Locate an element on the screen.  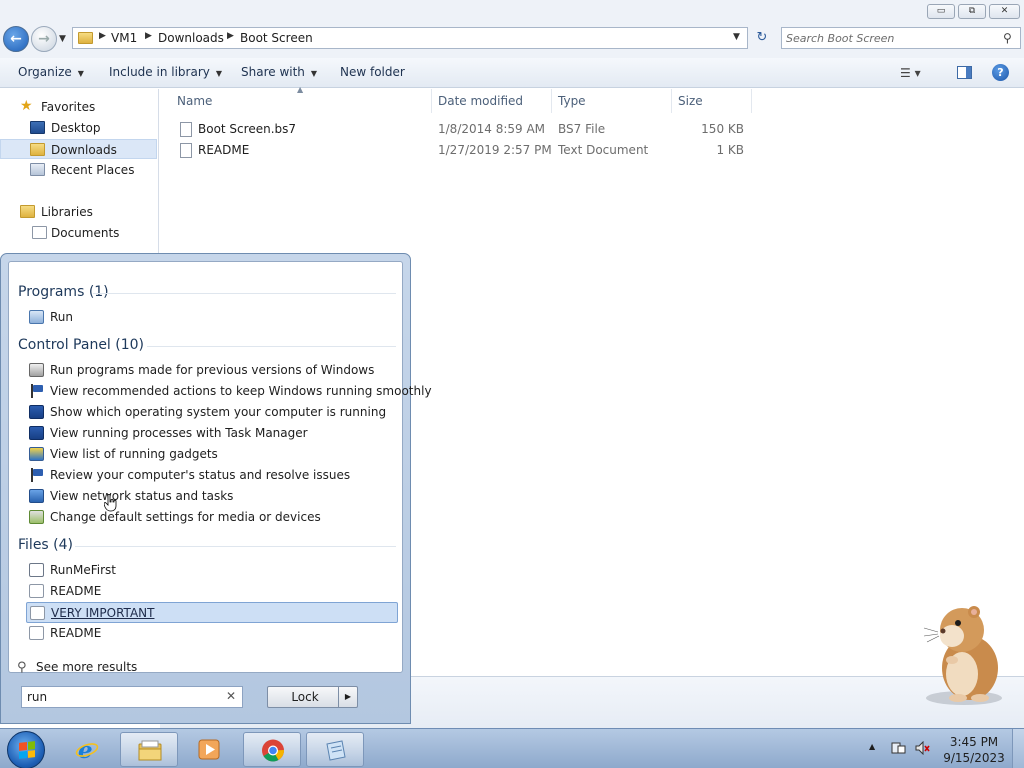
run-icon is located at coordinates (36, 317).